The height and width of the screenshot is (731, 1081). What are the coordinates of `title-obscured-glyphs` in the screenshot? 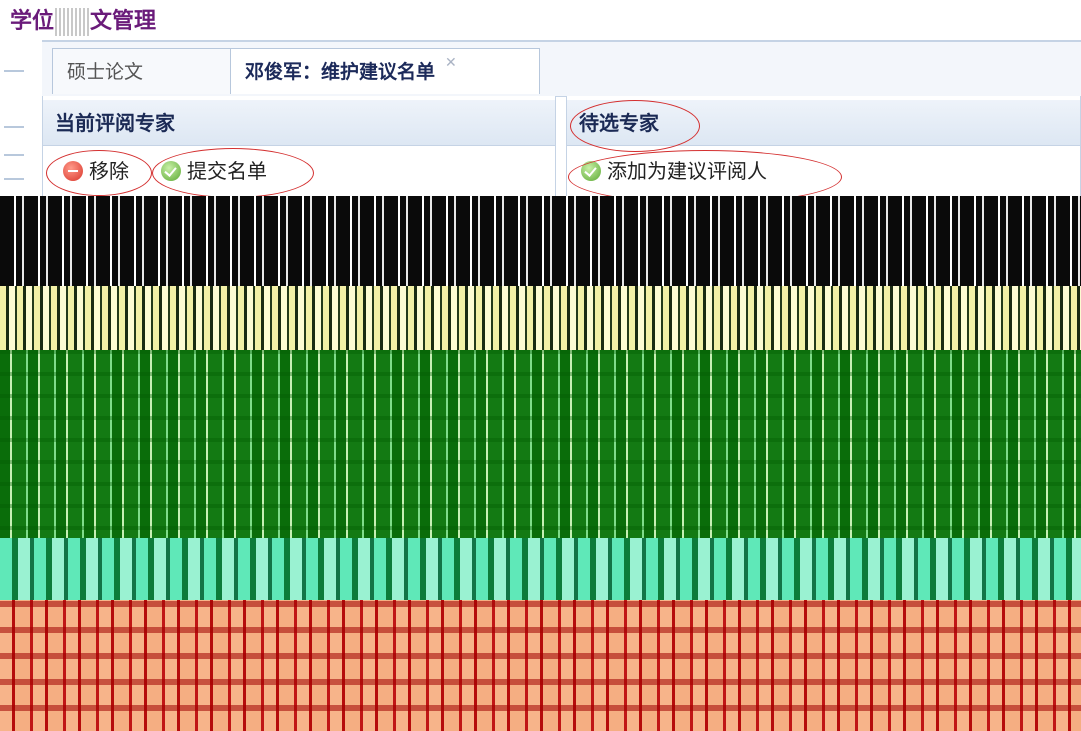 It's located at (72, 22).